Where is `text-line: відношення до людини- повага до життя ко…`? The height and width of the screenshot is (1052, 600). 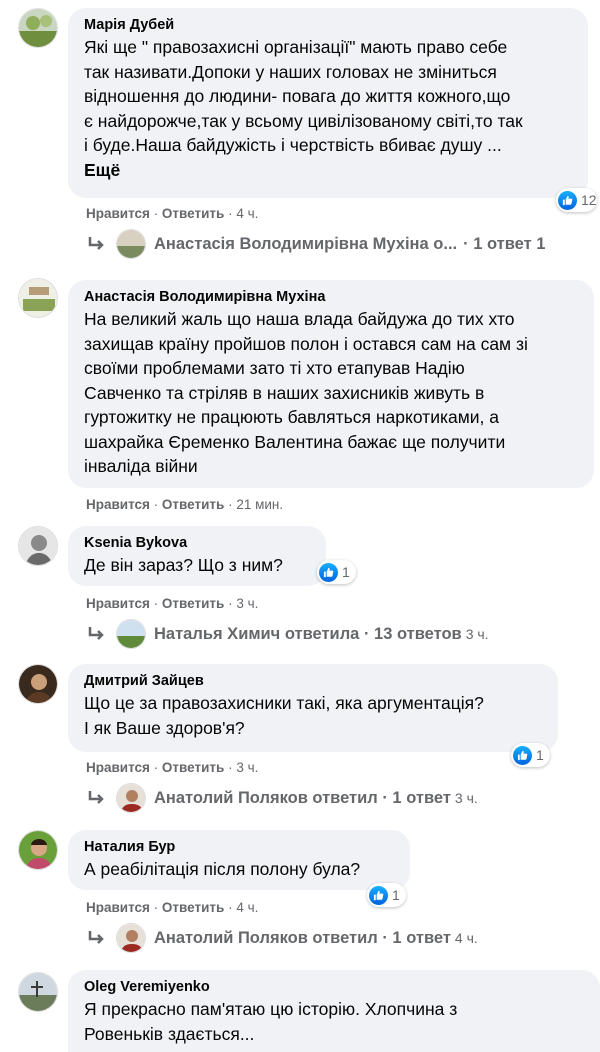
text-line: відношення до людини- повага до життя ко… is located at coordinates (297, 96).